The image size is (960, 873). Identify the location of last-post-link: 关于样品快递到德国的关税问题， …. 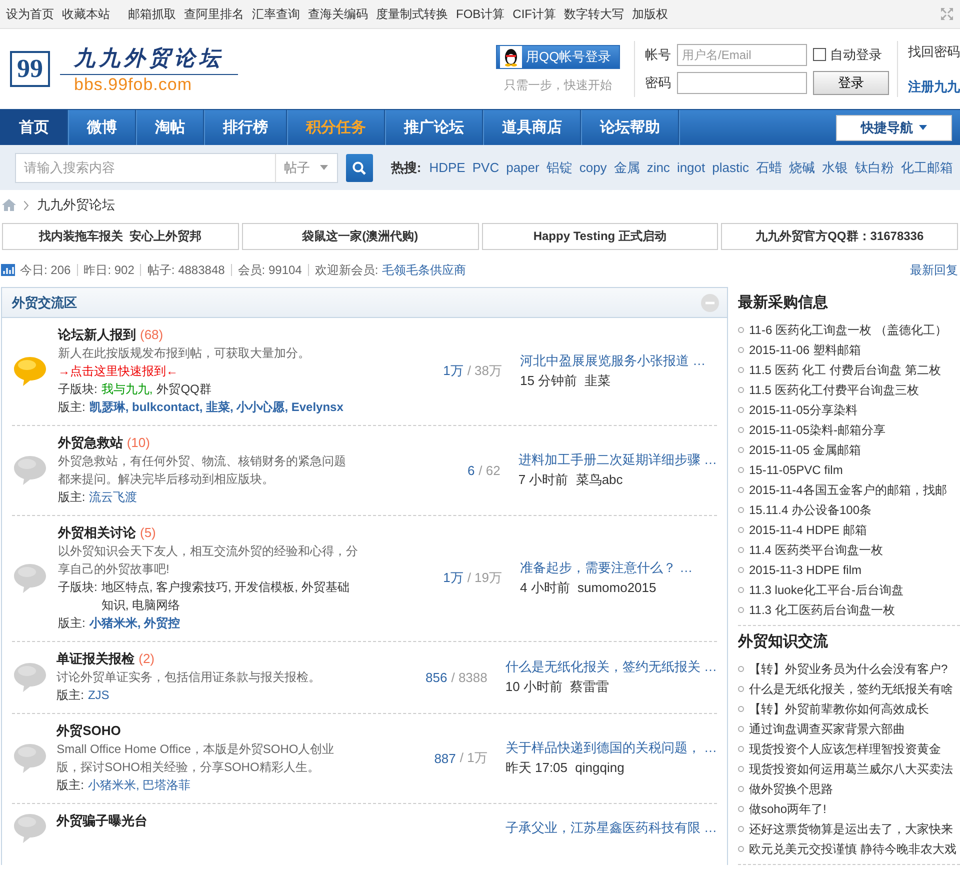
(611, 748).